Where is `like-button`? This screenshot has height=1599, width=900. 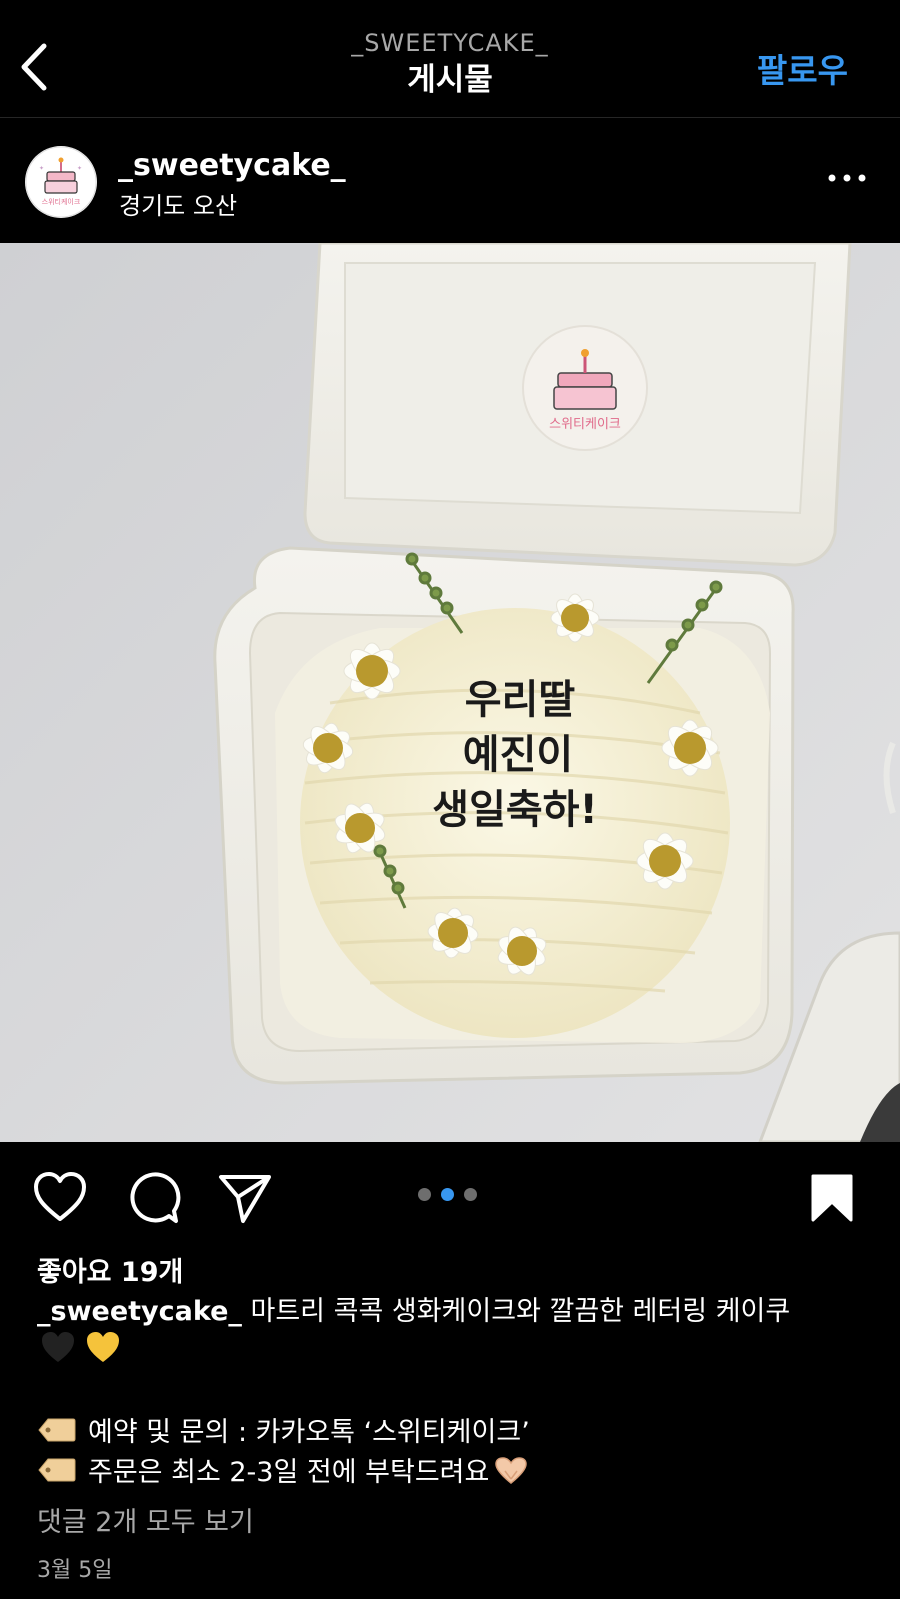
like-button is located at coordinates (60, 1199).